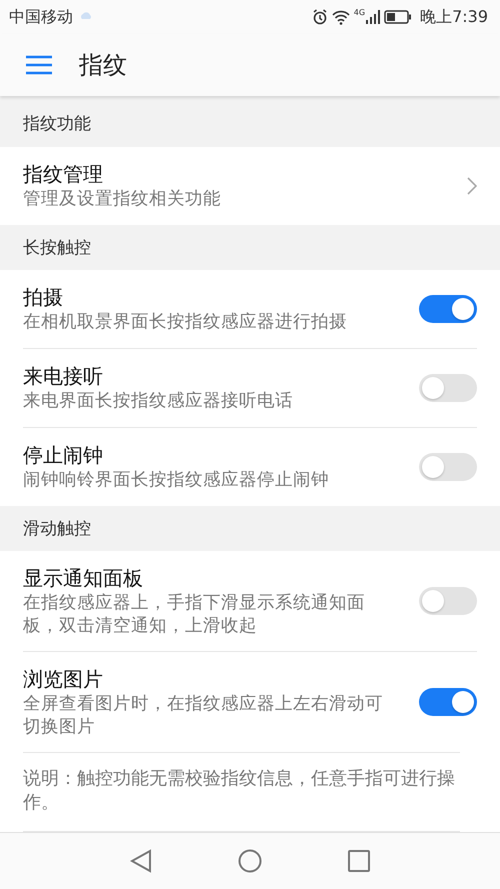 Image resolution: width=500 pixels, height=889 pixels. Describe the element at coordinates (57, 248) in the screenshot. I see `section-header: 长按触控` at that location.